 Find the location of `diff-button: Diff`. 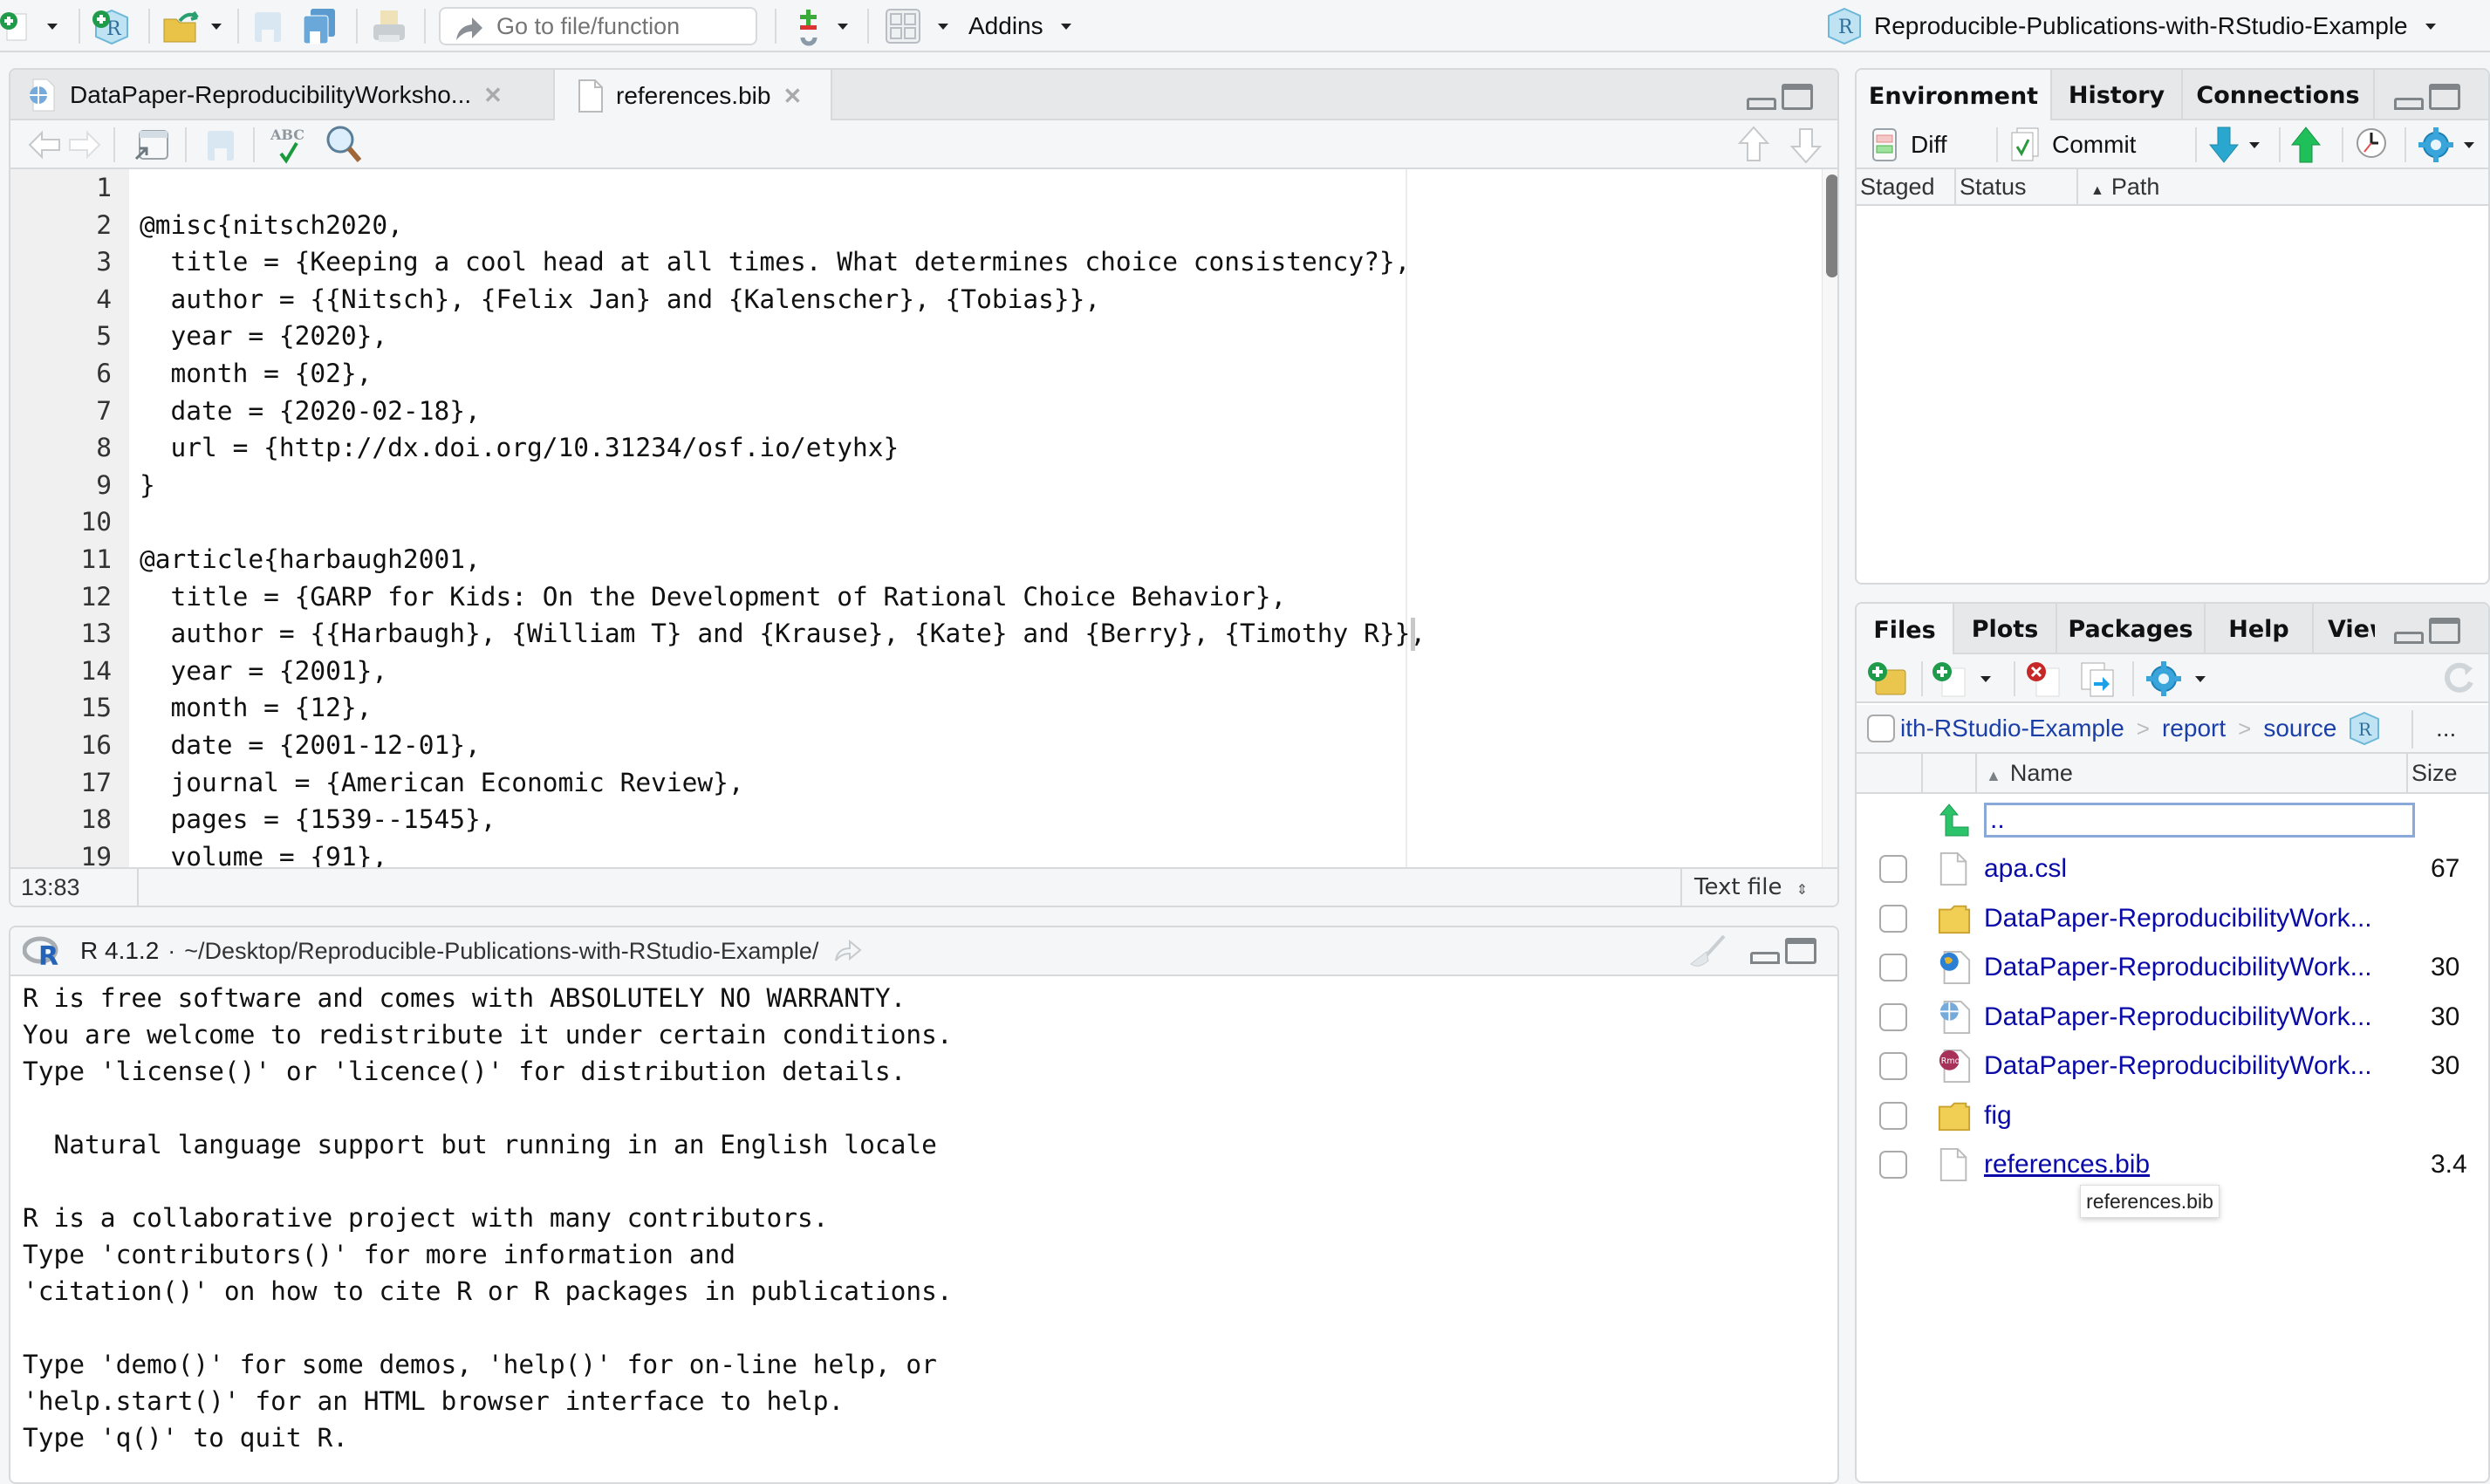

diff-button: Diff is located at coordinates (1909, 144).